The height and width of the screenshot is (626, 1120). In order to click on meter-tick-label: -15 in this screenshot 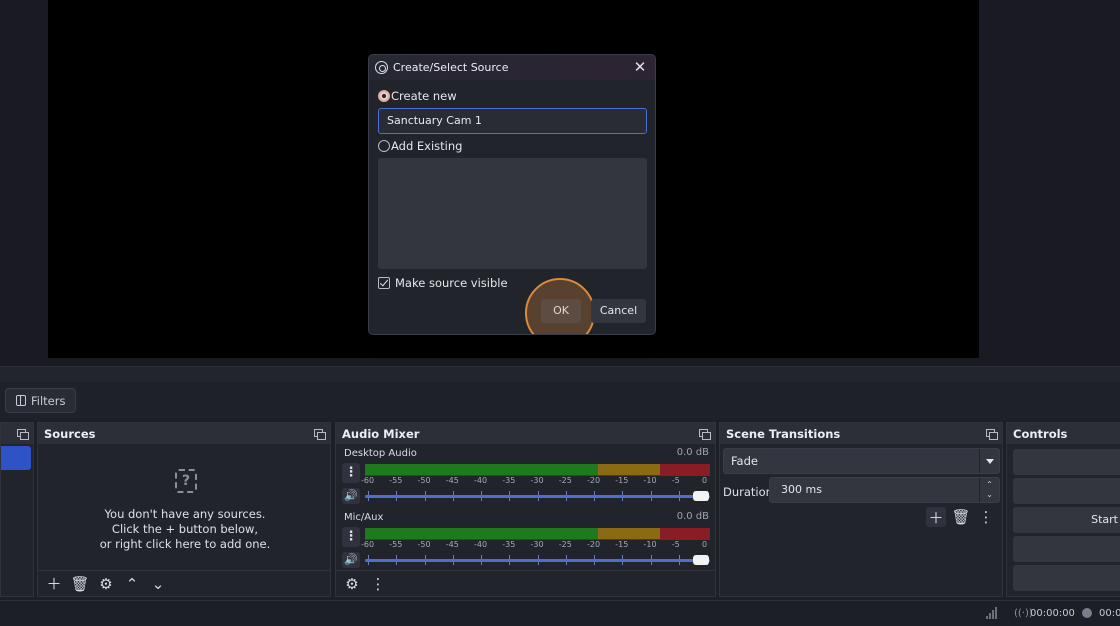, I will do `click(622, 480)`.